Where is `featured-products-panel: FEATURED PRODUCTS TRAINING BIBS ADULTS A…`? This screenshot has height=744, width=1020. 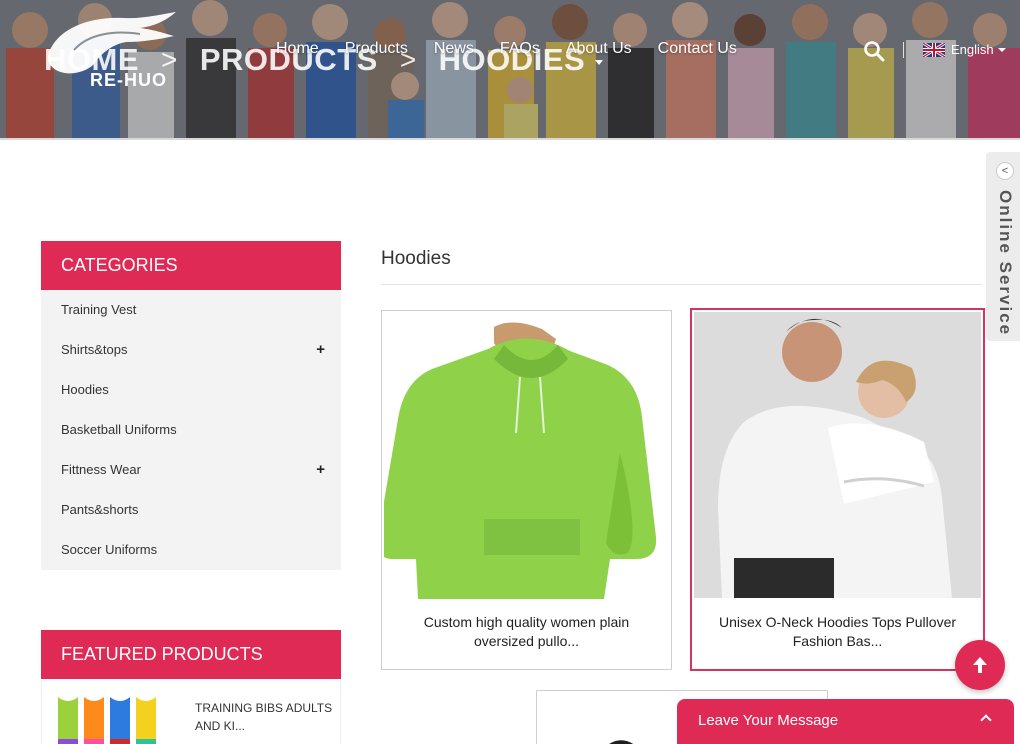
featured-products-panel: FEATURED PRODUCTS TRAINING BIBS ADULTS A… is located at coordinates (191, 687).